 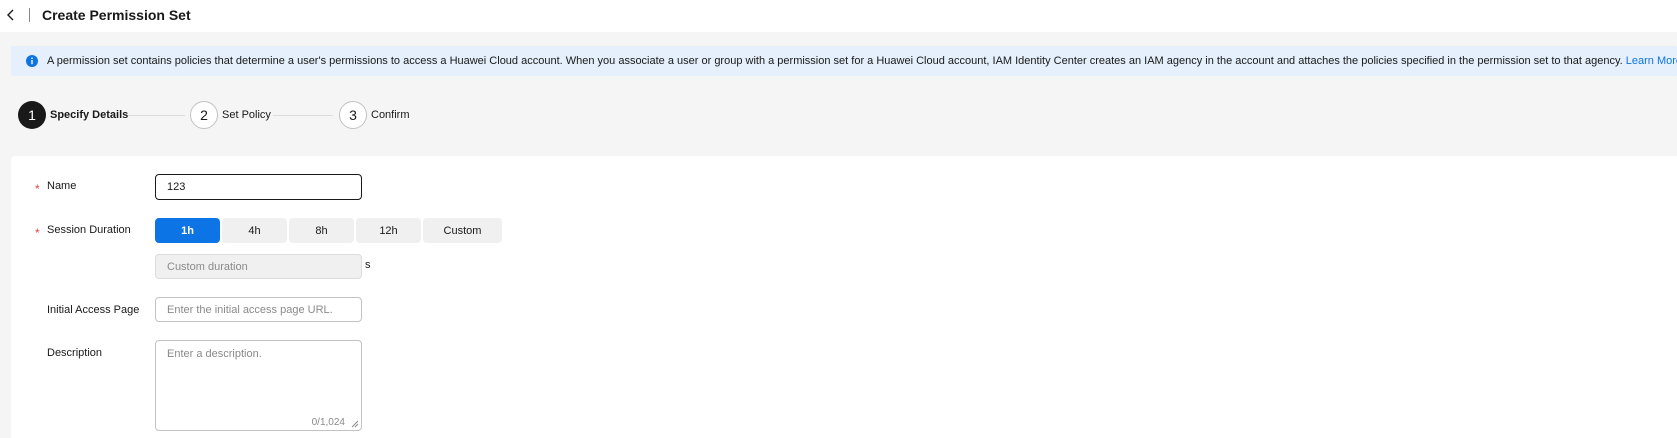 What do you see at coordinates (204, 115) in the screenshot?
I see `step-number: 2` at bounding box center [204, 115].